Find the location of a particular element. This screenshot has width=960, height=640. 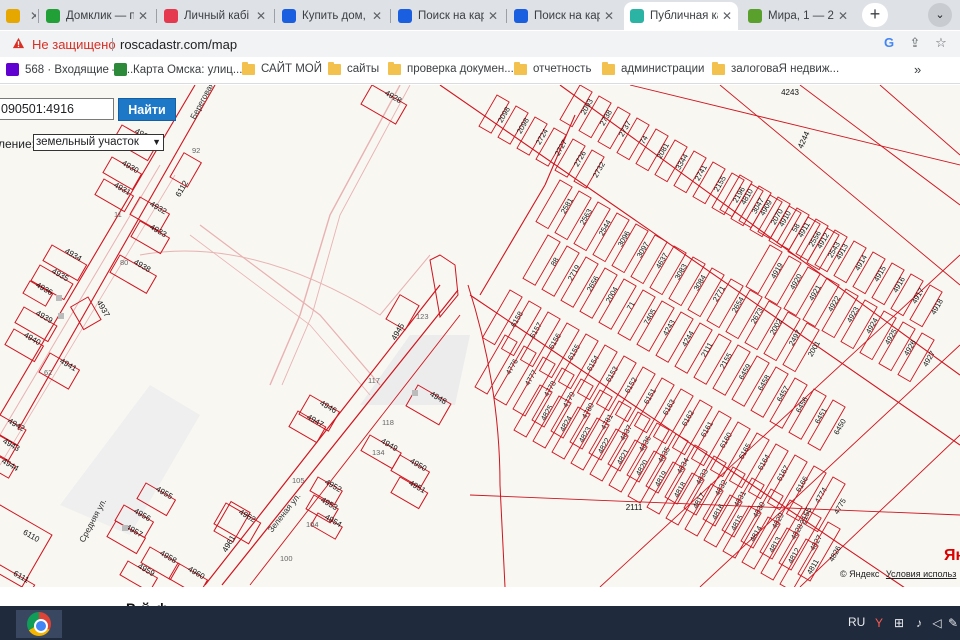

parcel-label: 4954 is located at coordinates (333, 520).